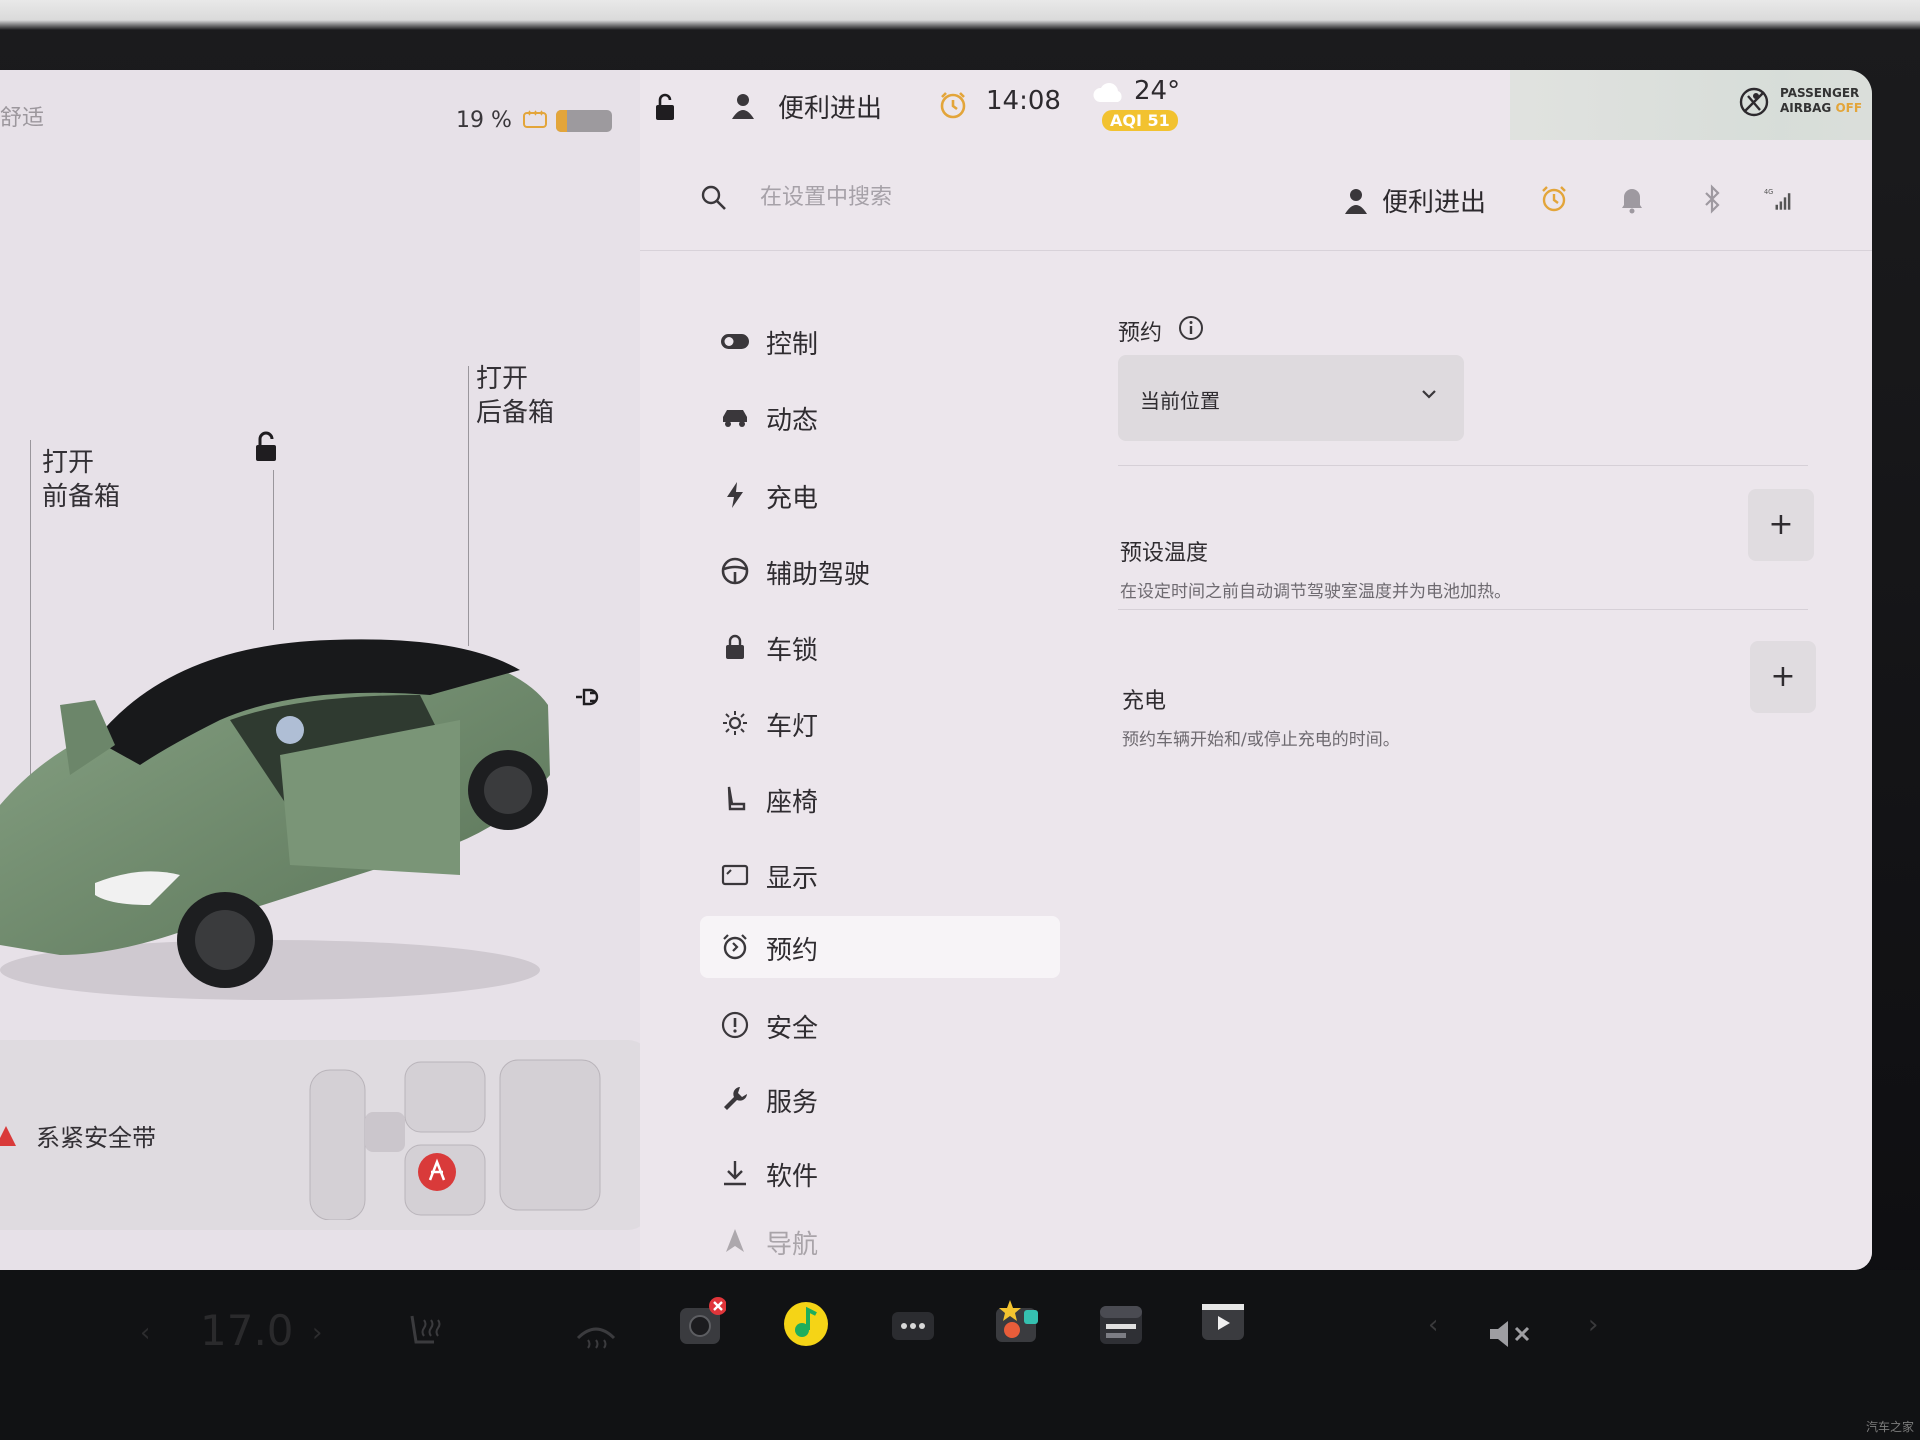 This screenshot has width=1920, height=1440. What do you see at coordinates (424, 1332) in the screenshot?
I see `seat-heater-icon` at bounding box center [424, 1332].